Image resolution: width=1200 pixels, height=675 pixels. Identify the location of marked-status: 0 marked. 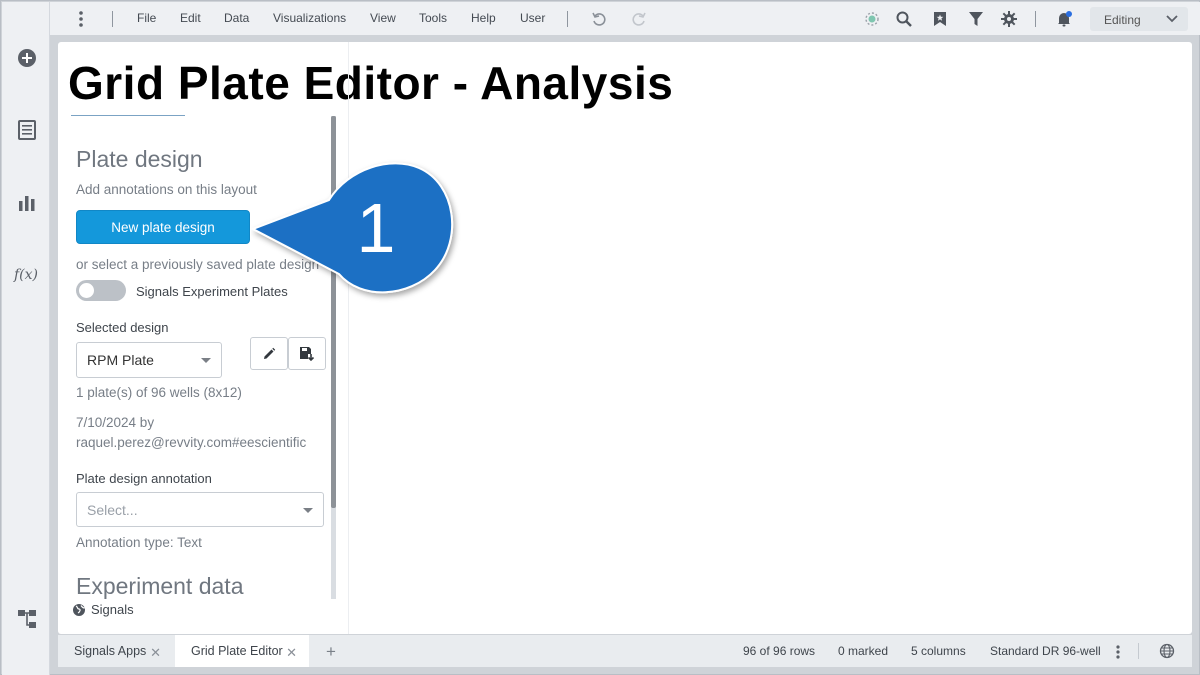
(863, 651).